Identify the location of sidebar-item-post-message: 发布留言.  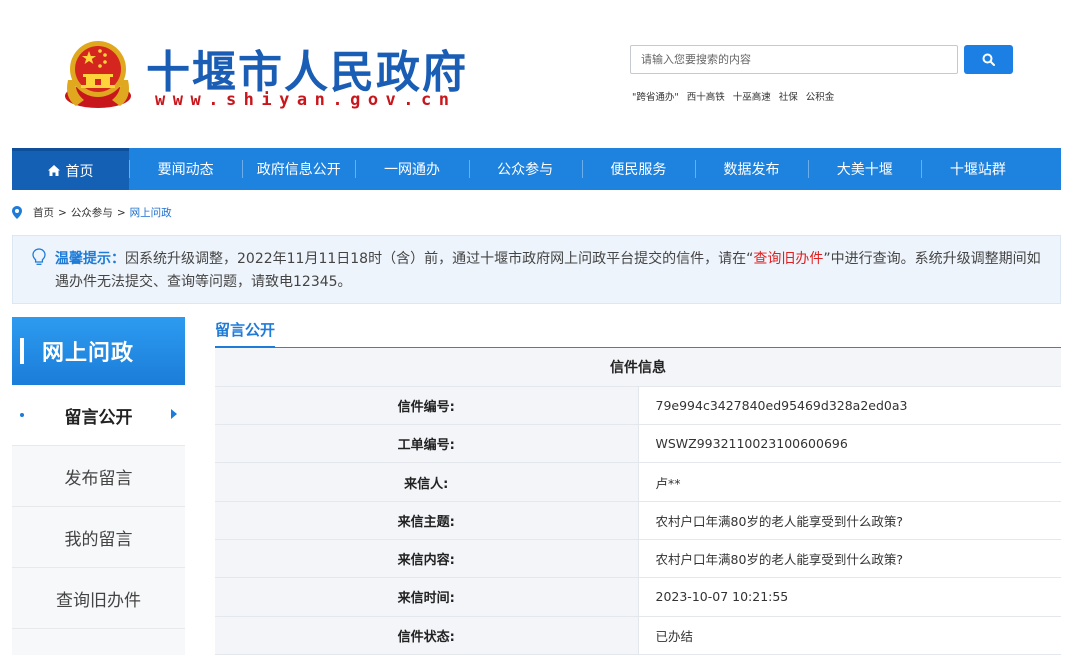
(98, 476).